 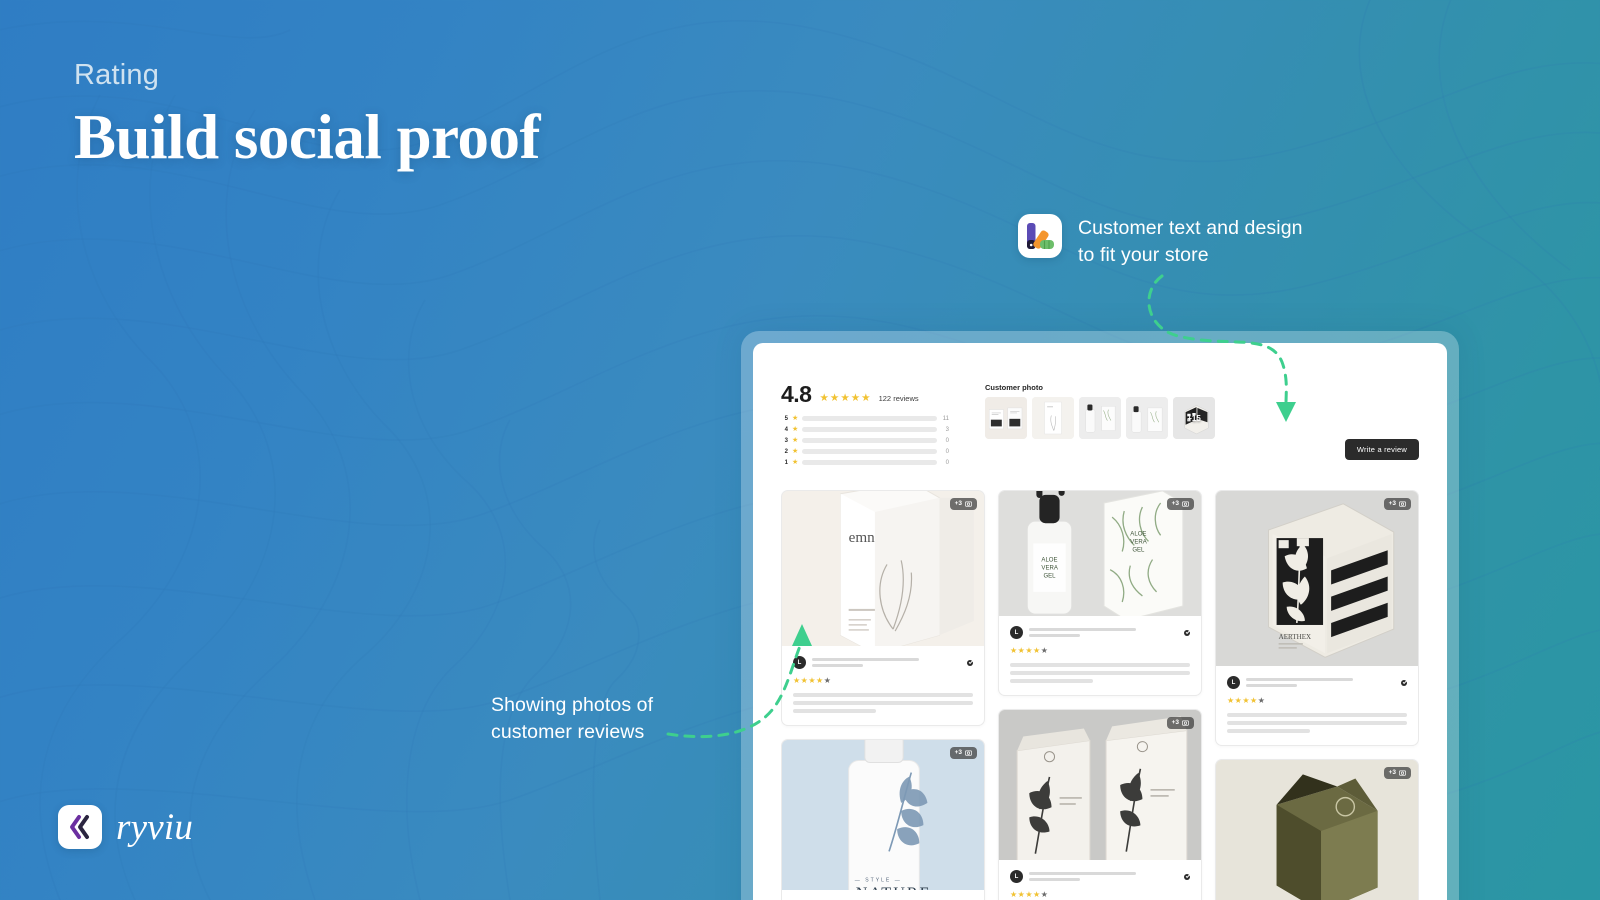 I want to click on rating-breakdown-label: 1, so click(x=786, y=462).